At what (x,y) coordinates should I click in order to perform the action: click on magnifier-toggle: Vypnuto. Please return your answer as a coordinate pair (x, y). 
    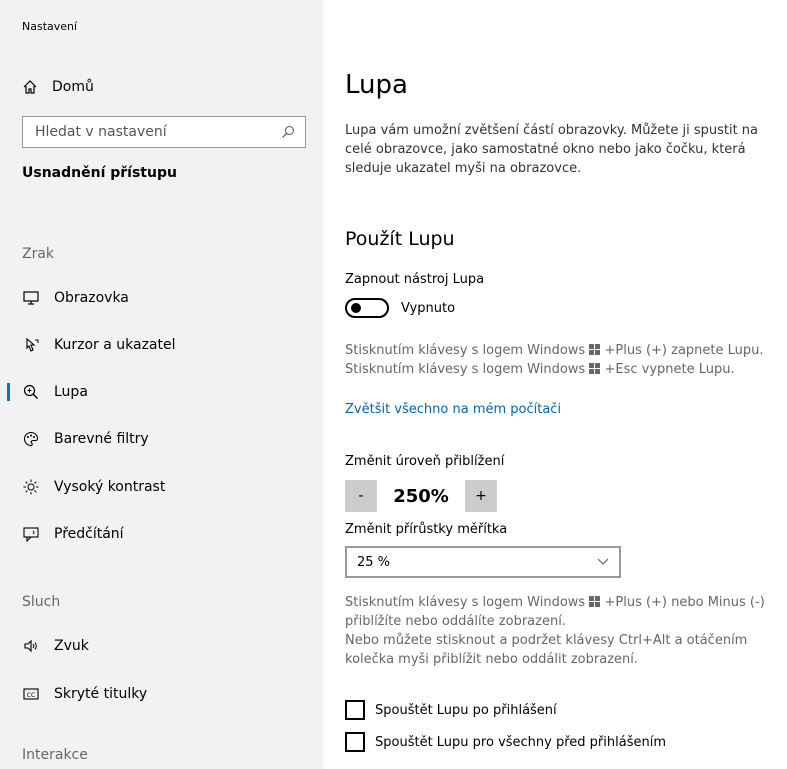
    Looking at the image, I should click on (400, 308).